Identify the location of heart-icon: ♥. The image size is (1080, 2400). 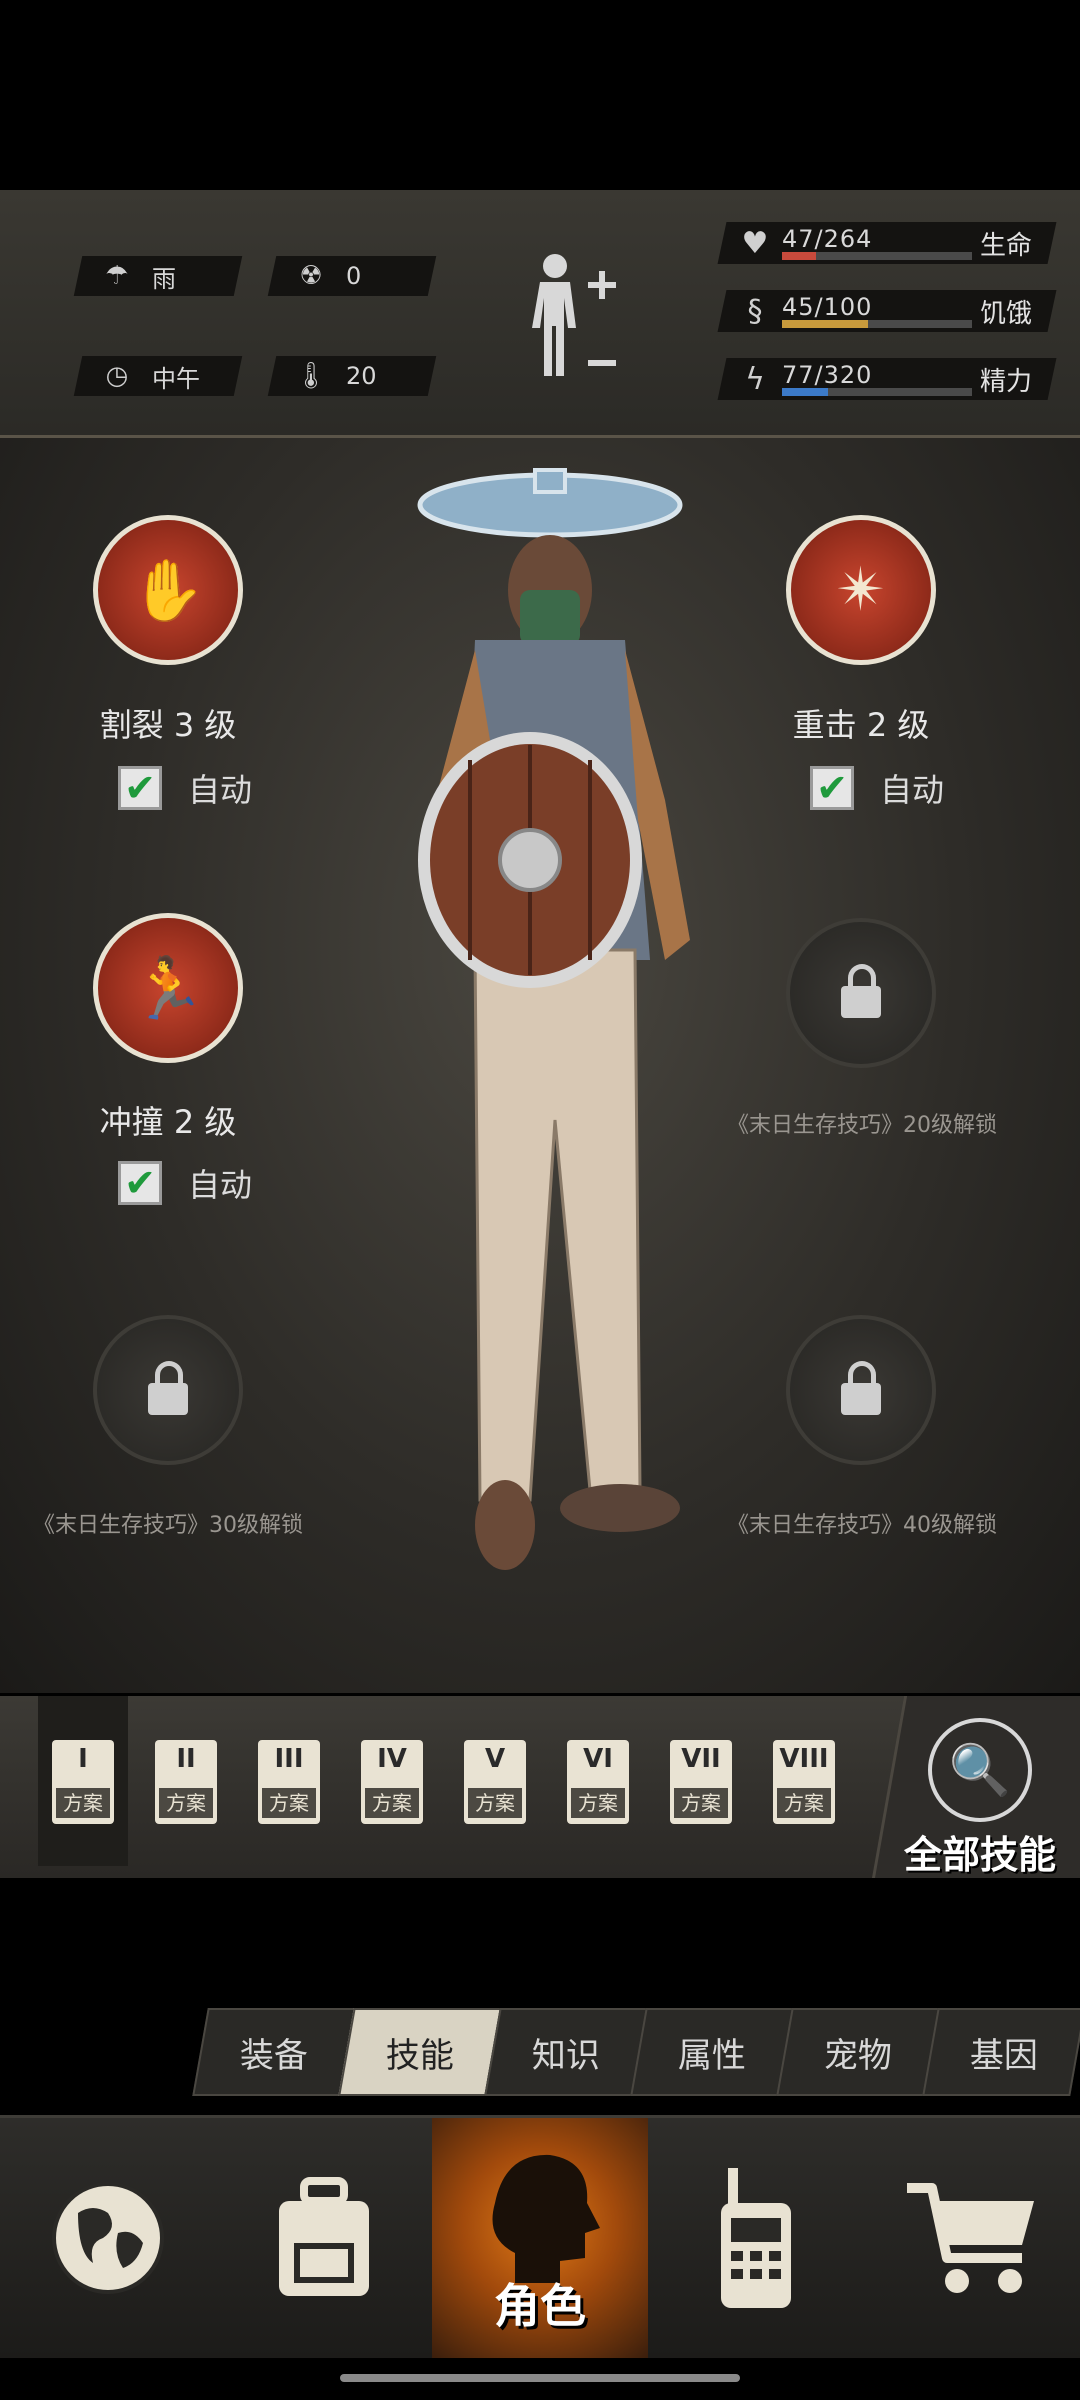
(755, 243).